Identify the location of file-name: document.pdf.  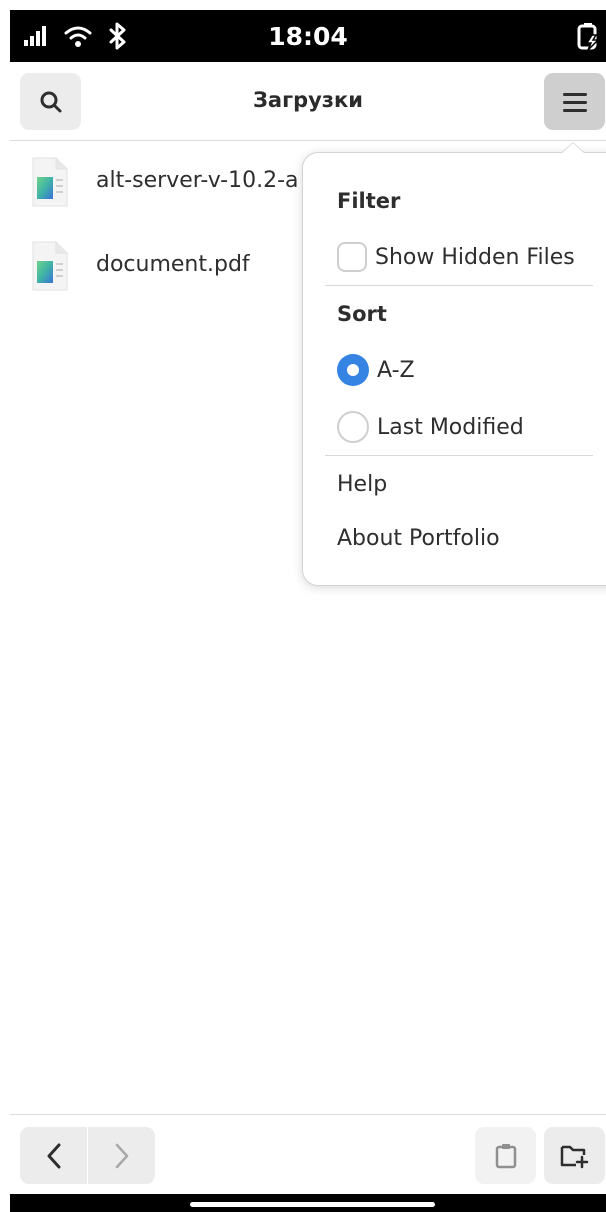
(173, 264).